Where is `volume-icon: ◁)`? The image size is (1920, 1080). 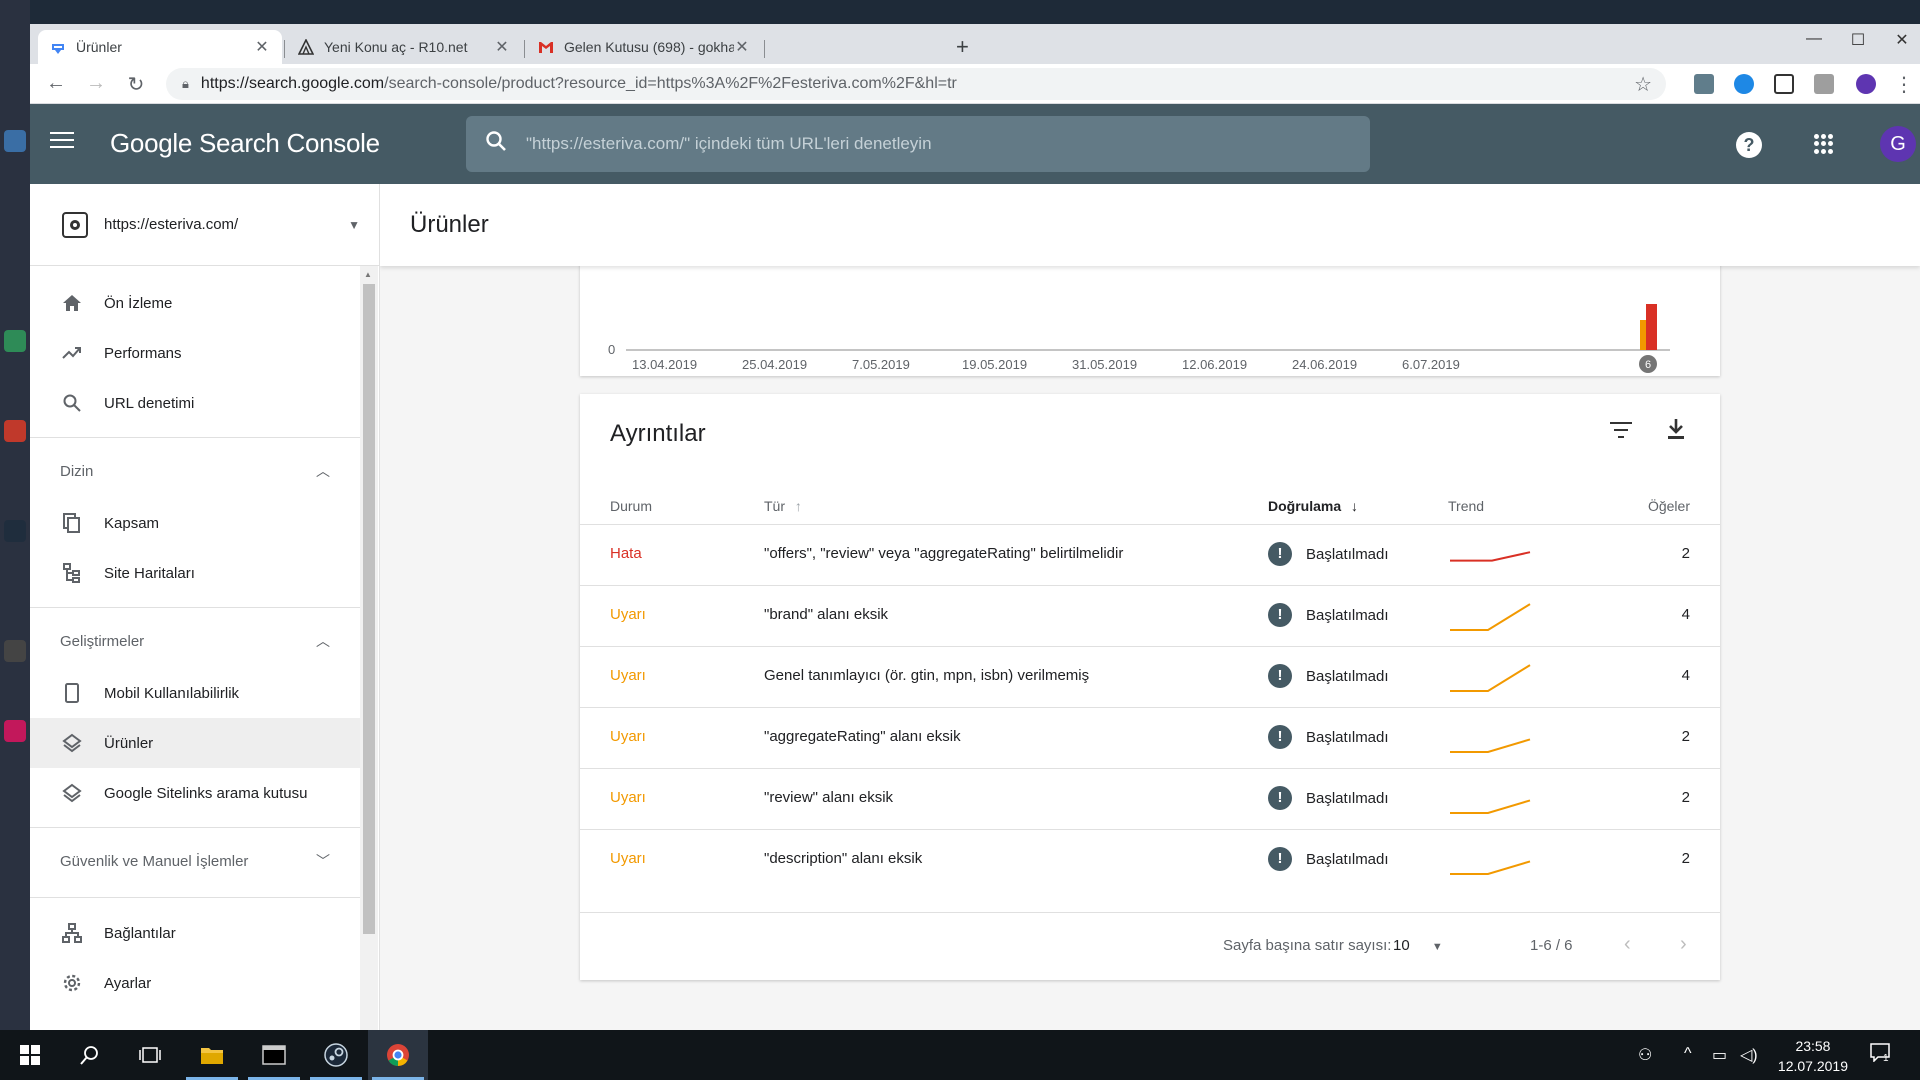
volume-icon: ◁) is located at coordinates (1749, 1055).